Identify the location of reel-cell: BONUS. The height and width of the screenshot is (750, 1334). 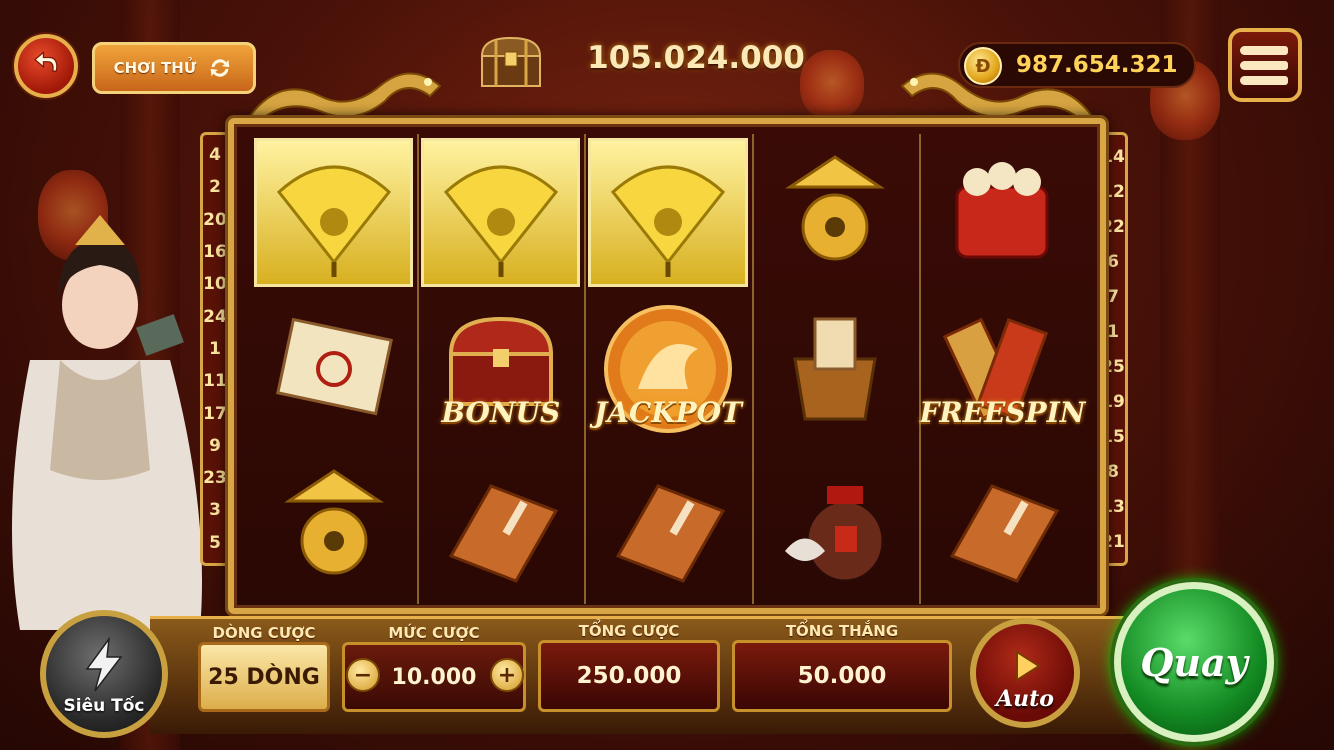
(500, 369).